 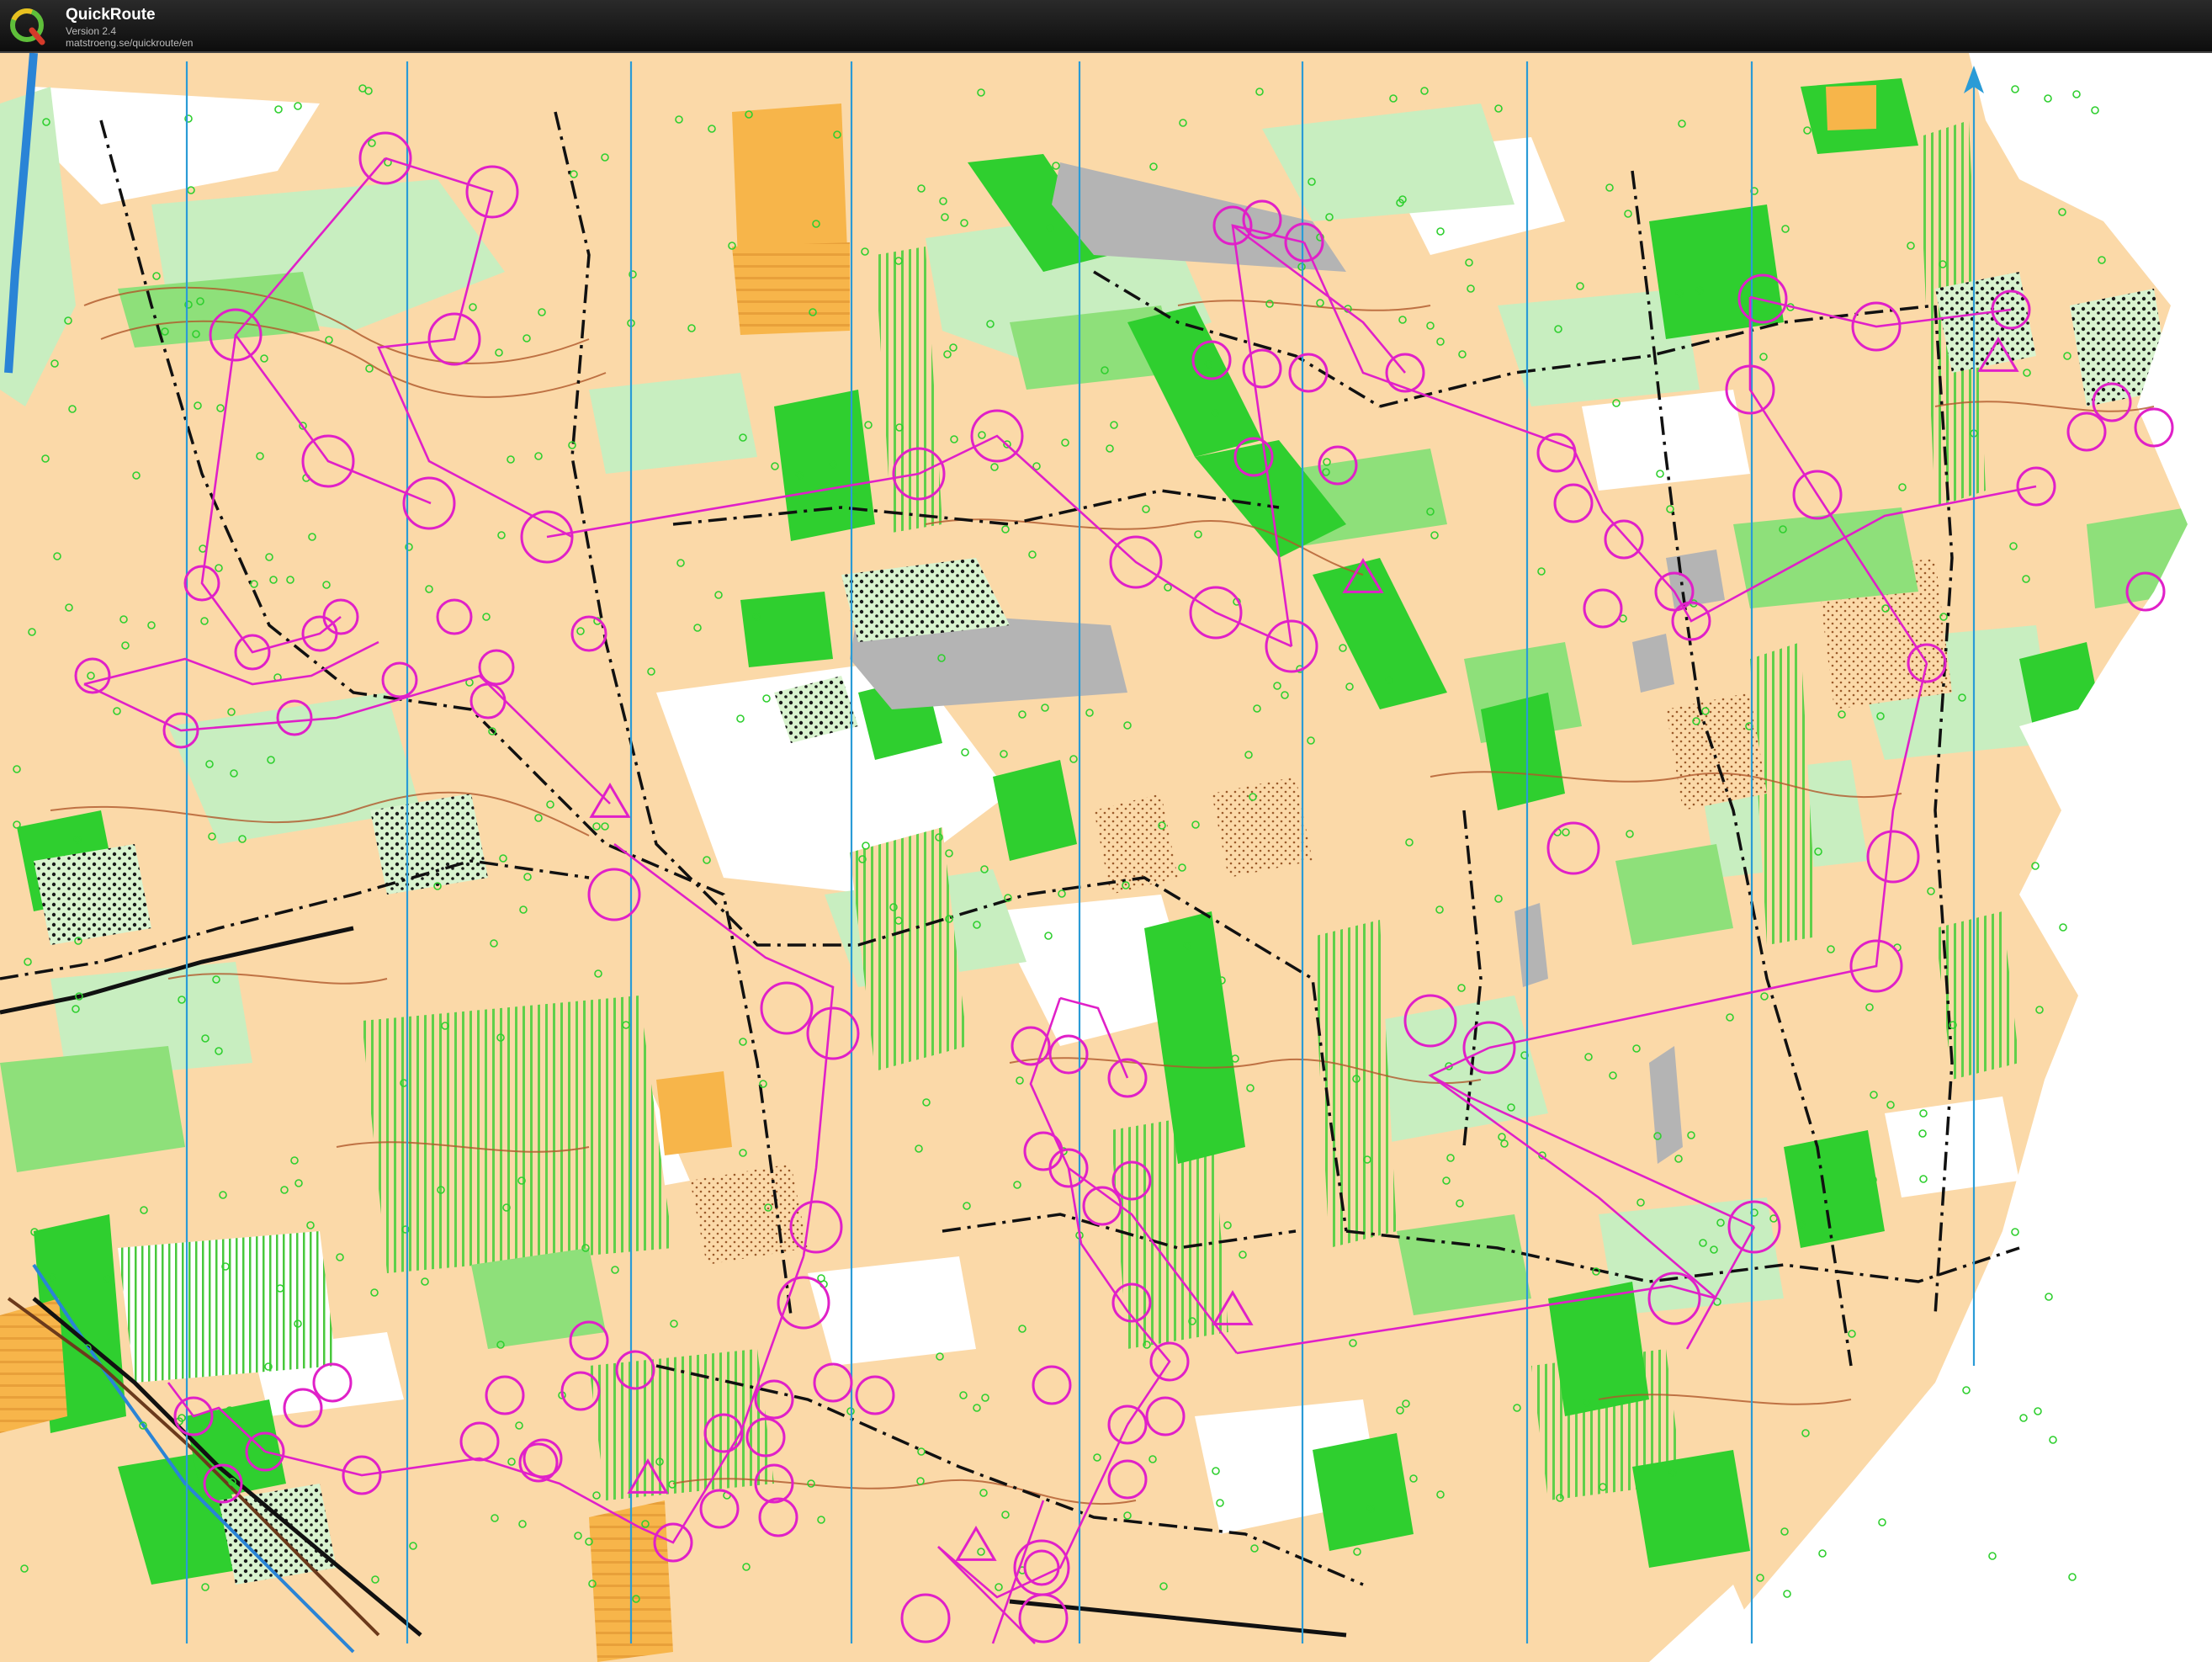 What do you see at coordinates (111, 15) in the screenshot?
I see `app-title: QuickRoute` at bounding box center [111, 15].